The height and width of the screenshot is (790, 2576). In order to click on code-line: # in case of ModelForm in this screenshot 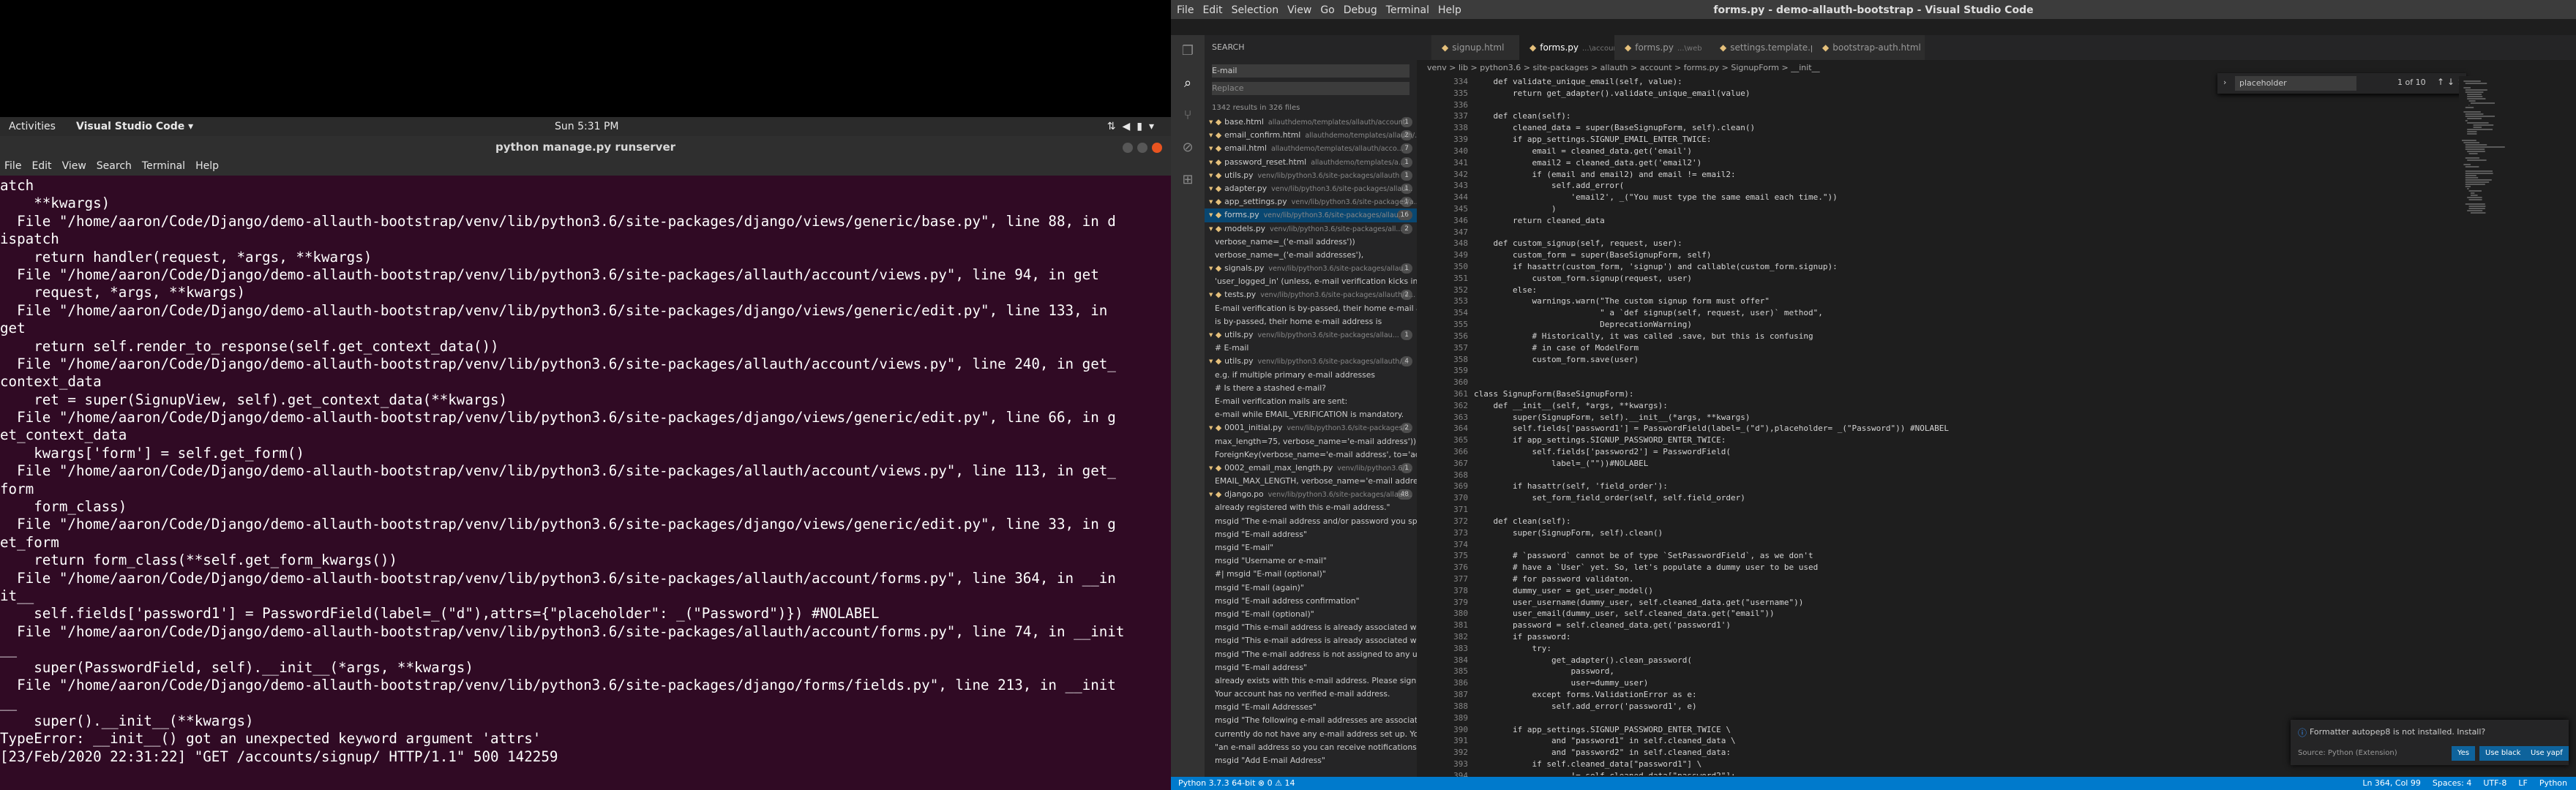, I will do `click(1862, 348)`.